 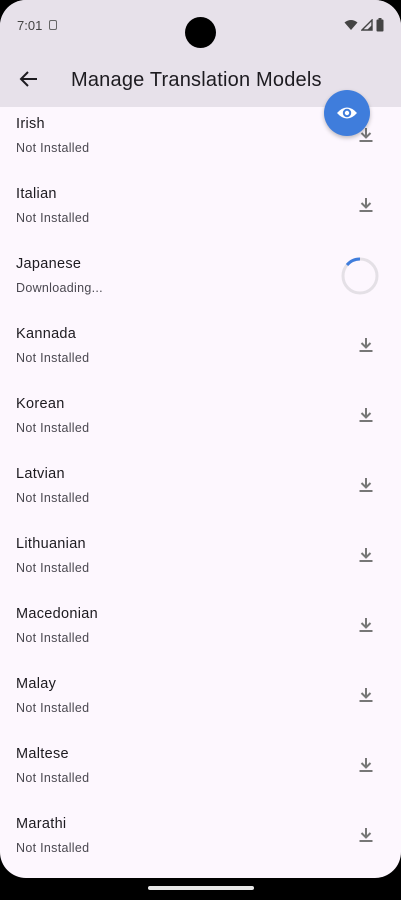 I want to click on list-item: Korean Not Installed, so click(x=200, y=427).